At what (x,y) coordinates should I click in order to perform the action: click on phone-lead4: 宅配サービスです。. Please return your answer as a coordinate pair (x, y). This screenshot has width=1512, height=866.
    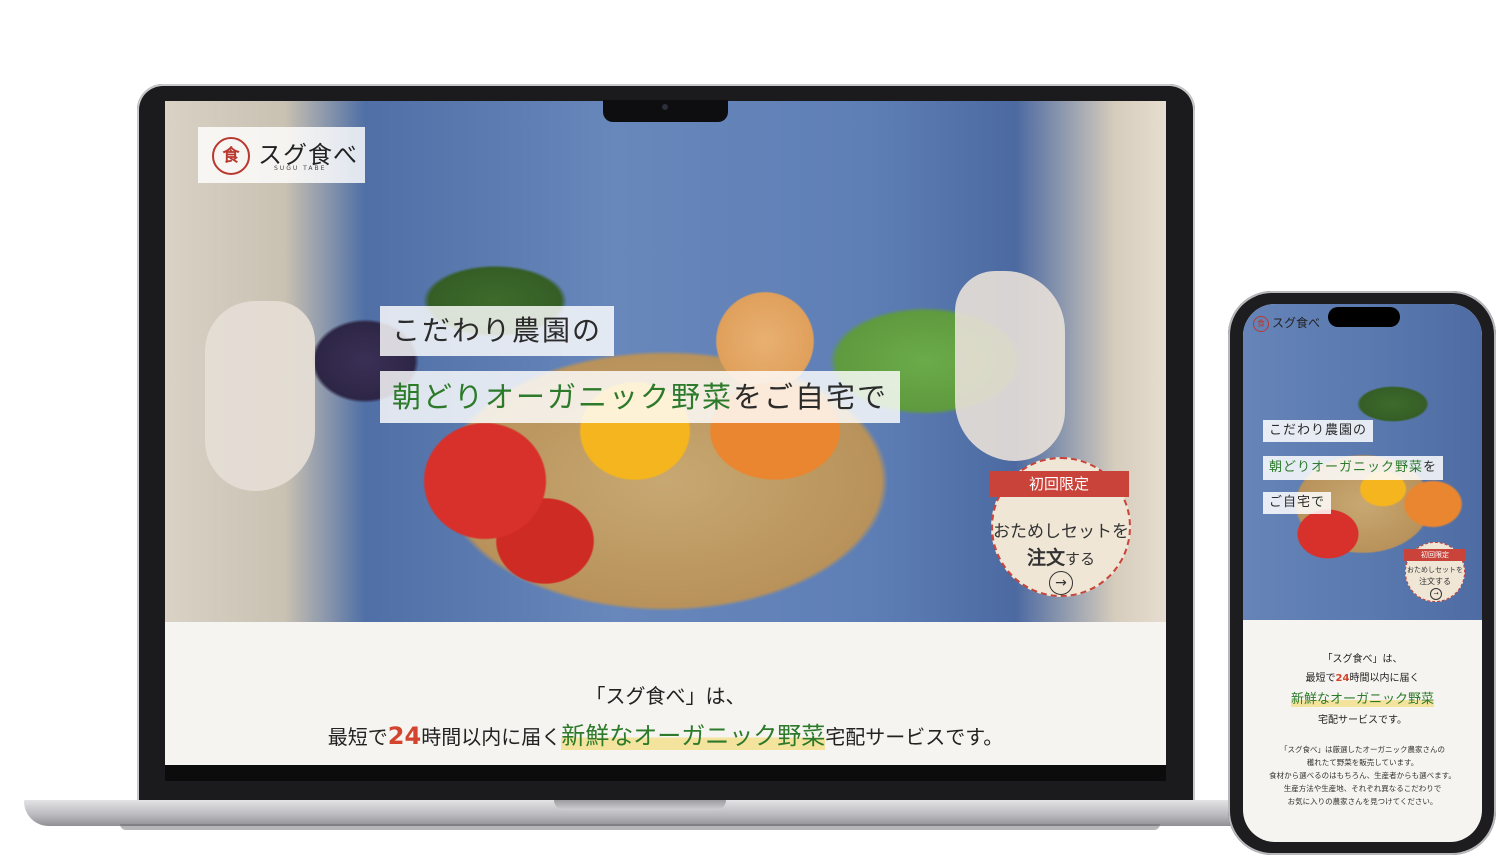
    Looking at the image, I should click on (1362, 720).